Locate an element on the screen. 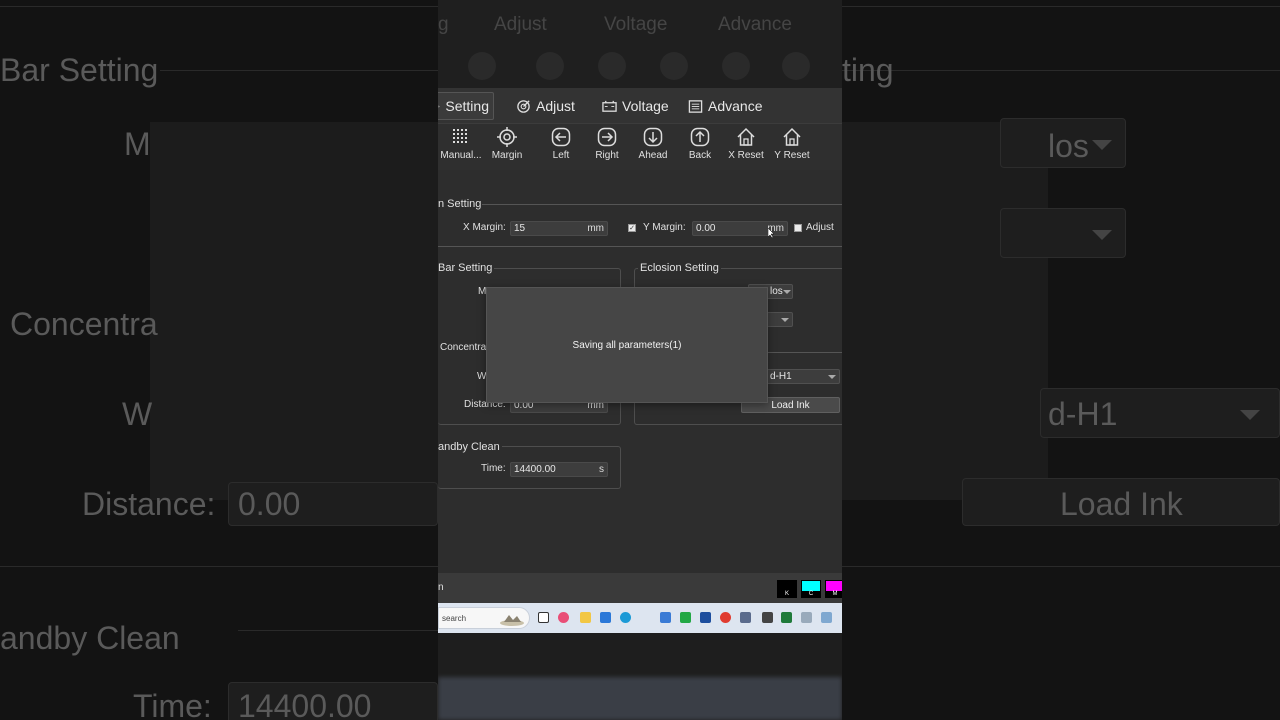 The image size is (1280, 720). tool-label: Right is located at coordinates (607, 155).